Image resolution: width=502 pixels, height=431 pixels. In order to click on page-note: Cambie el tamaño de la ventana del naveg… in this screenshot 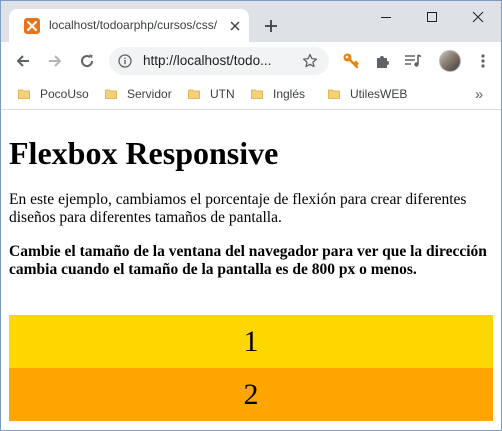, I will do `click(248, 260)`.